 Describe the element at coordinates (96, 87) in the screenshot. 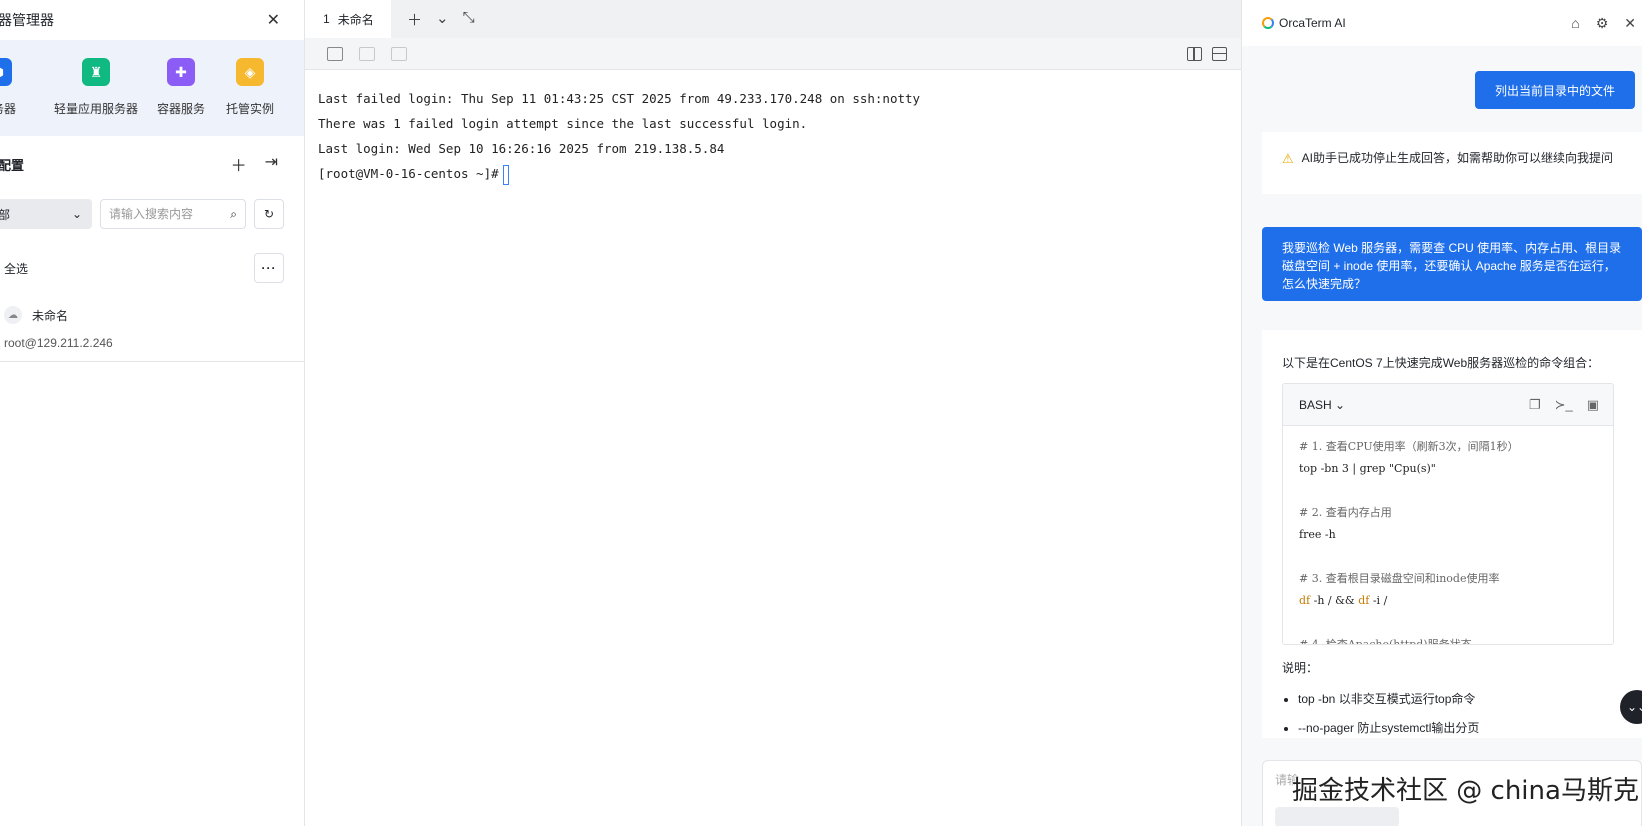

I see `service-lighthouse: ♜ 轻量应用服务器` at that location.